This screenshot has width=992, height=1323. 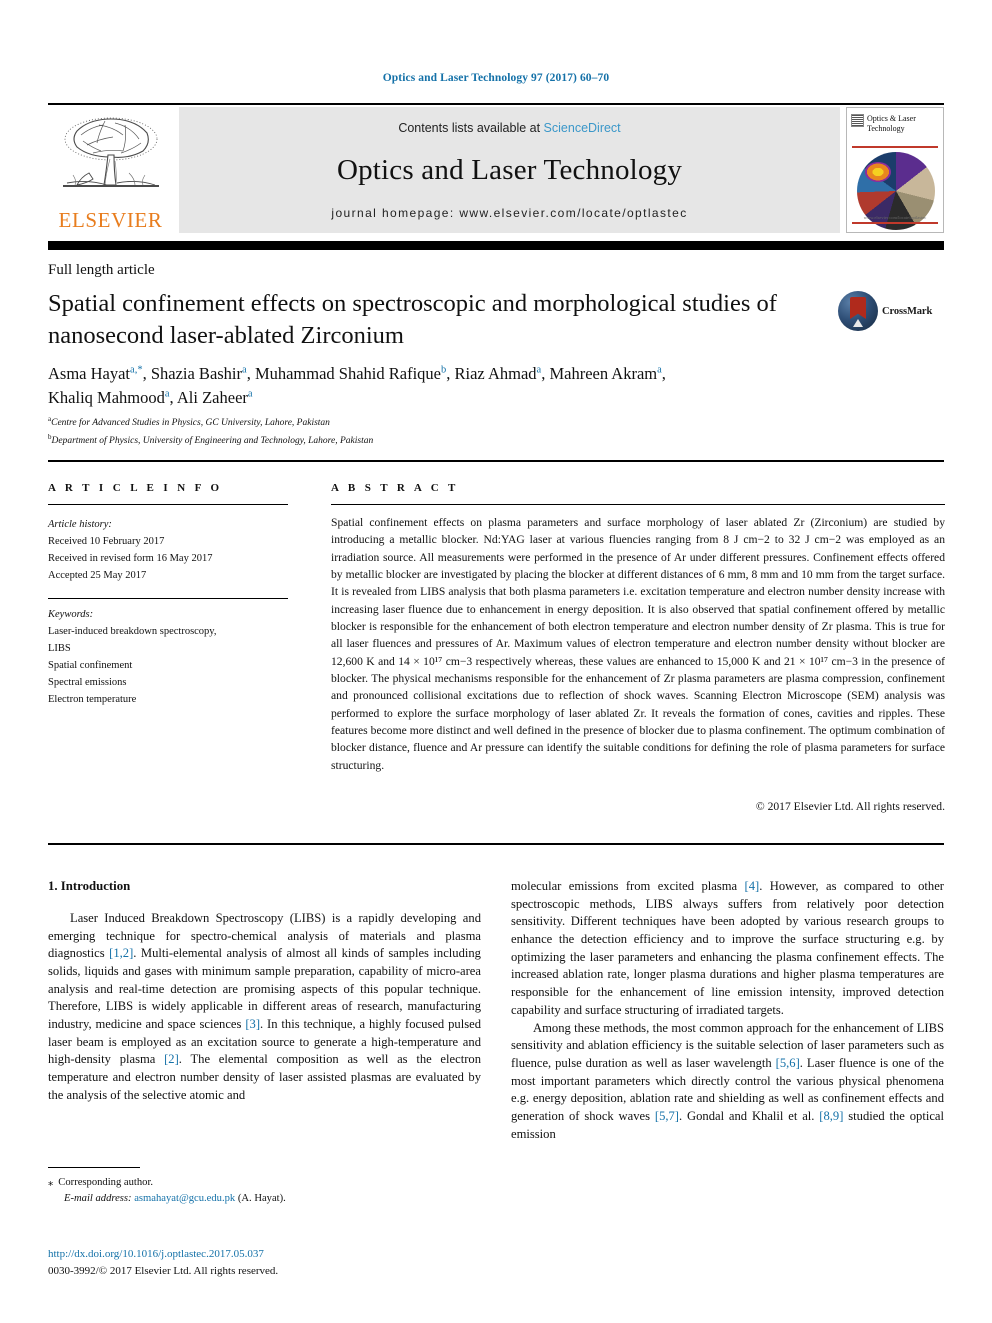 What do you see at coordinates (895, 147) in the screenshot?
I see `cover-rule-top` at bounding box center [895, 147].